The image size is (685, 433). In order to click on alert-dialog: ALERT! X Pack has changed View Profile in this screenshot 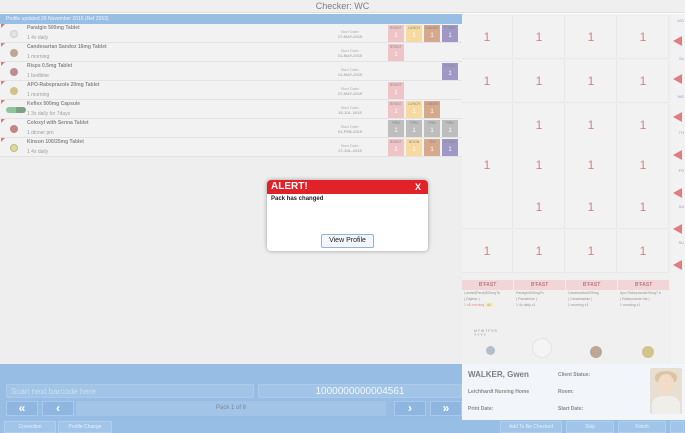, I will do `click(347, 215)`.